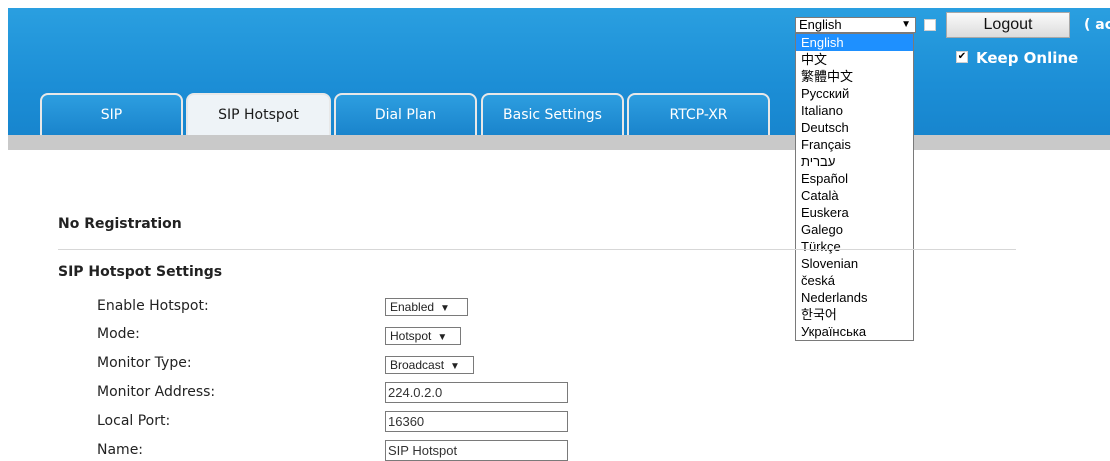 This screenshot has height=461, width=1110. What do you see at coordinates (854, 195) in the screenshot?
I see `language-option-catalan: Català` at bounding box center [854, 195].